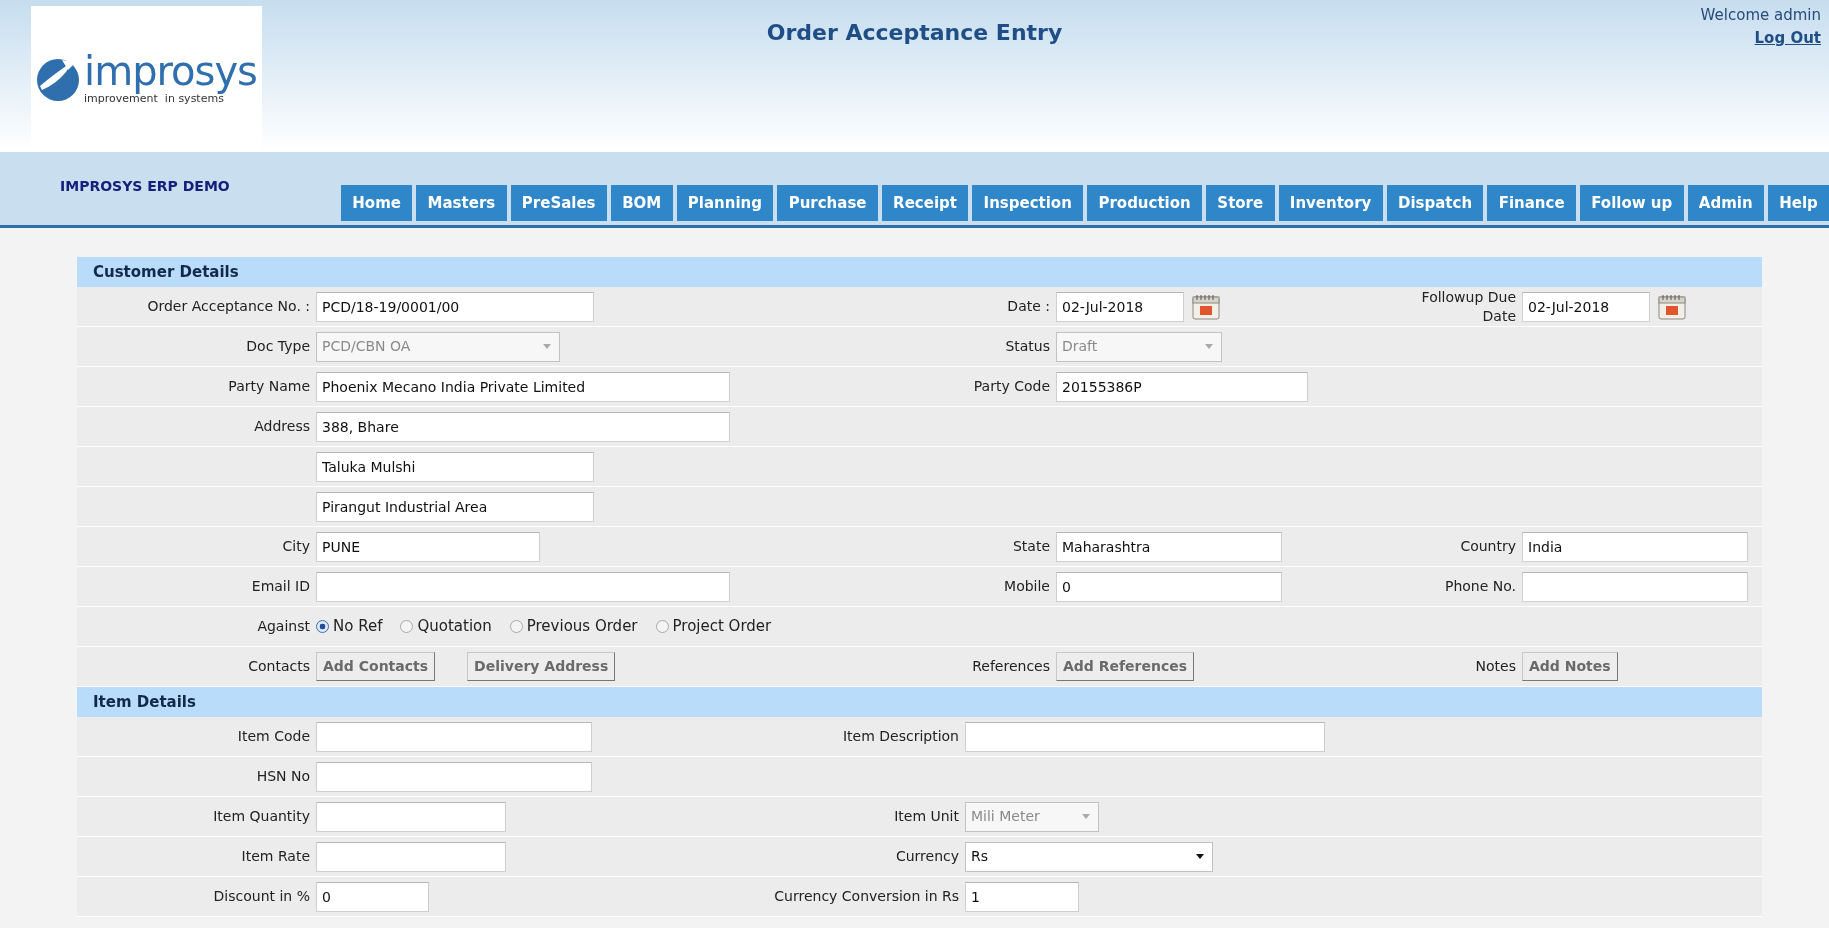  What do you see at coordinates (914, 33) in the screenshot?
I see `page-title: Order Acceptance Entry` at bounding box center [914, 33].